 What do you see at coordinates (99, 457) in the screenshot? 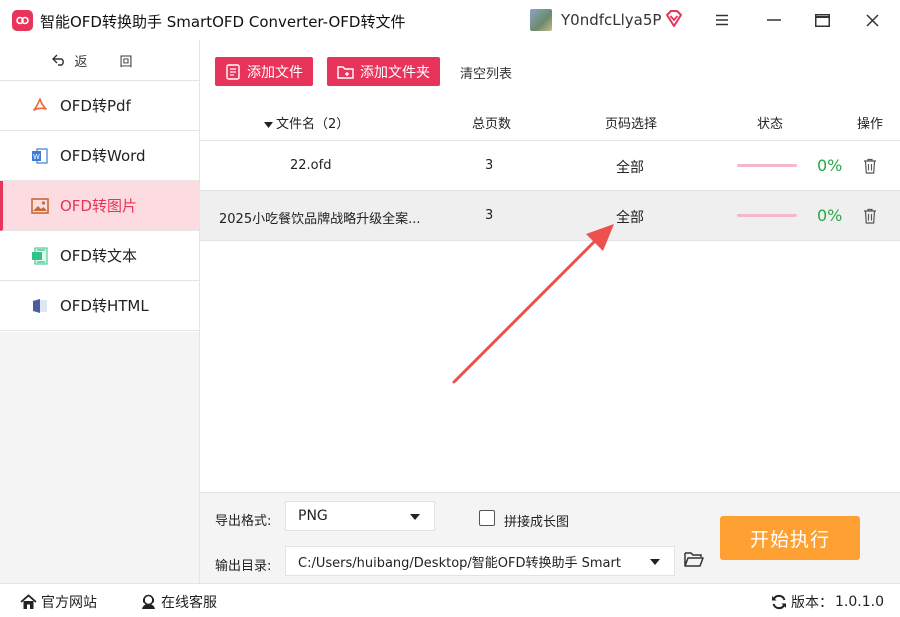
I see `sidebar-empty-area` at bounding box center [99, 457].